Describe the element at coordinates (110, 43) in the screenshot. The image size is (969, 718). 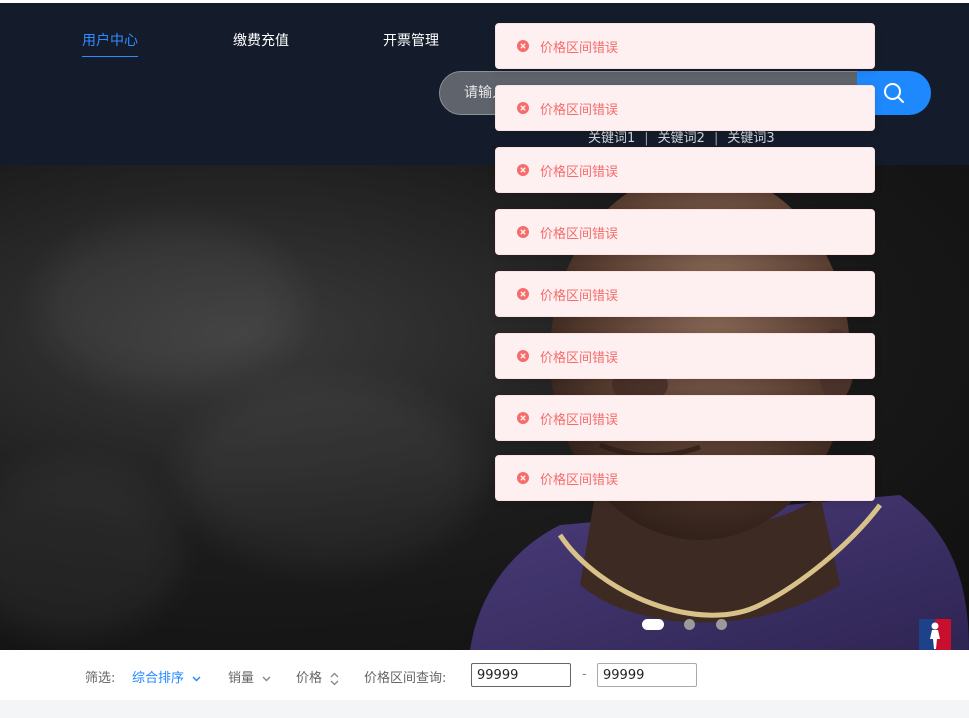
I see `nav-item-user-center: 用户中心` at that location.